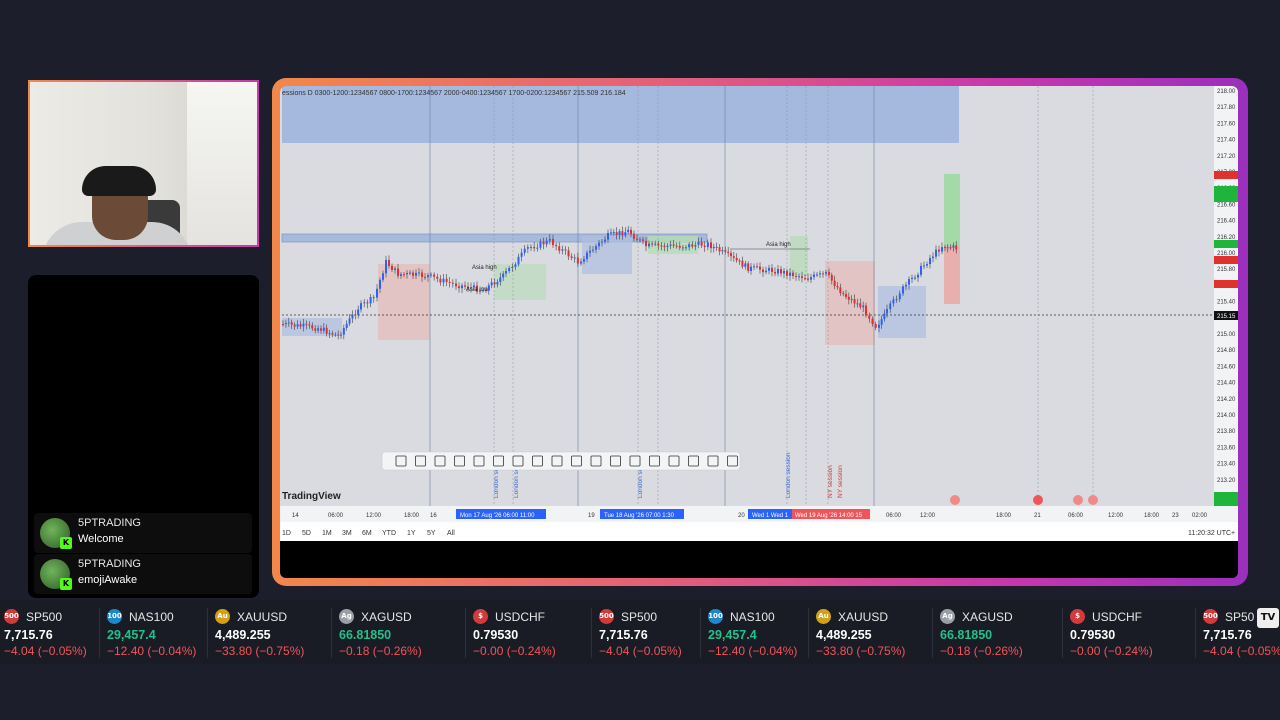 This screenshot has width=1280, height=720. I want to click on time-axis-label: 02:00, so click(1200, 516).